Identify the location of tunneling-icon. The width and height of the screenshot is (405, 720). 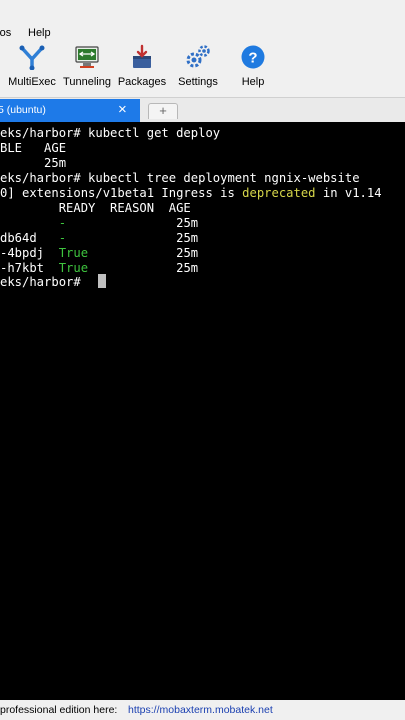
(87, 57).